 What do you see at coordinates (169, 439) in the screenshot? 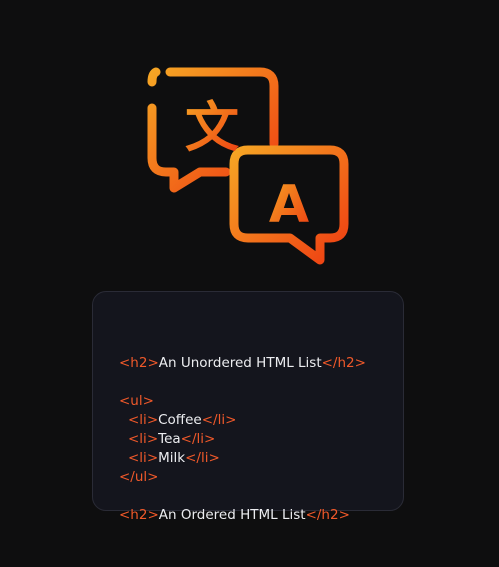
I see `code-text: Tea` at bounding box center [169, 439].